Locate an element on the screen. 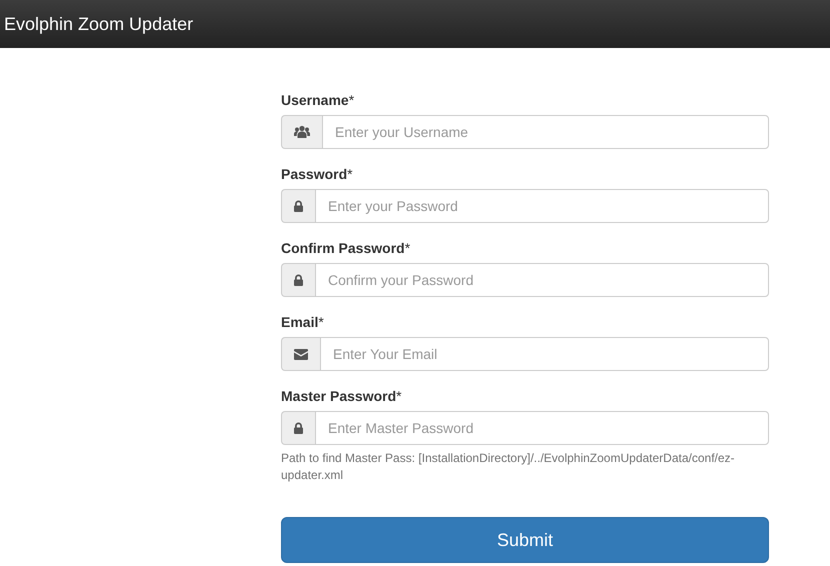  field-label: Email is located at coordinates (299, 322).